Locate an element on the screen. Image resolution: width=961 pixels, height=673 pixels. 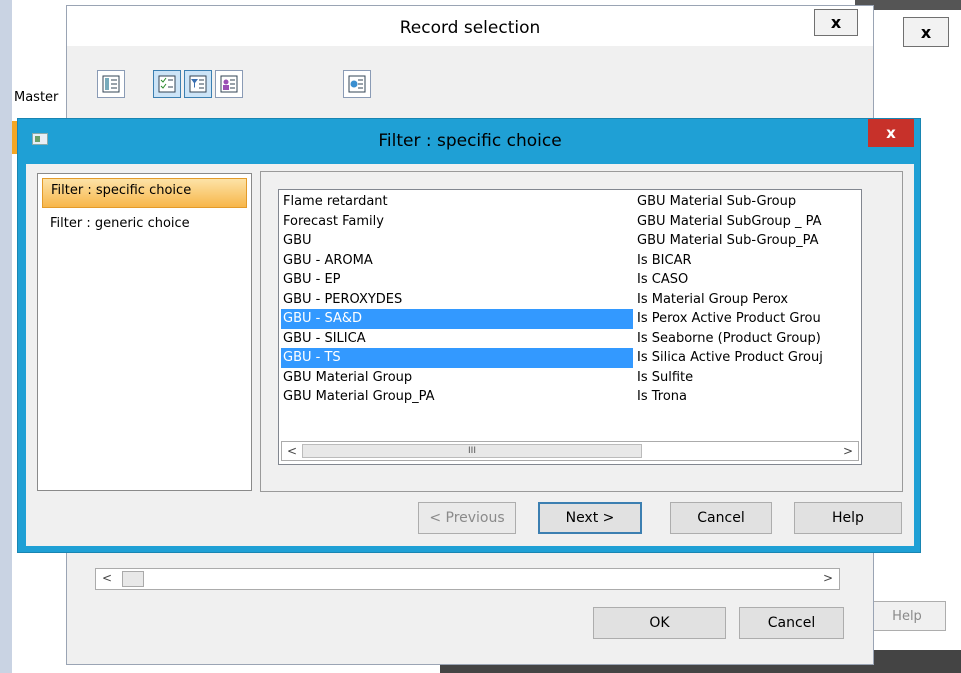
list-item: Is Trona is located at coordinates (748, 397).